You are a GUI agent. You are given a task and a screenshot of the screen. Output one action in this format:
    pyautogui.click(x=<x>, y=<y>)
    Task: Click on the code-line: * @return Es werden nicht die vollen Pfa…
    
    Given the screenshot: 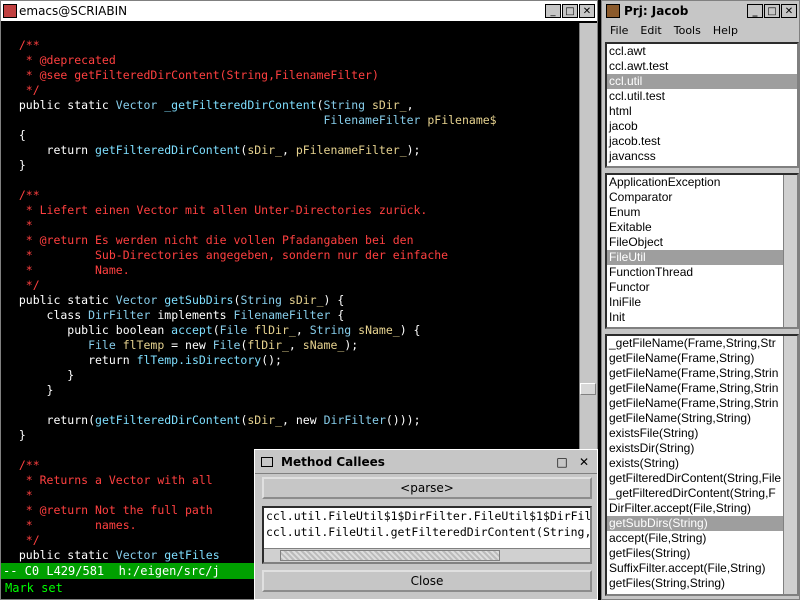 What is the action you would take?
    pyautogui.click(x=291, y=240)
    